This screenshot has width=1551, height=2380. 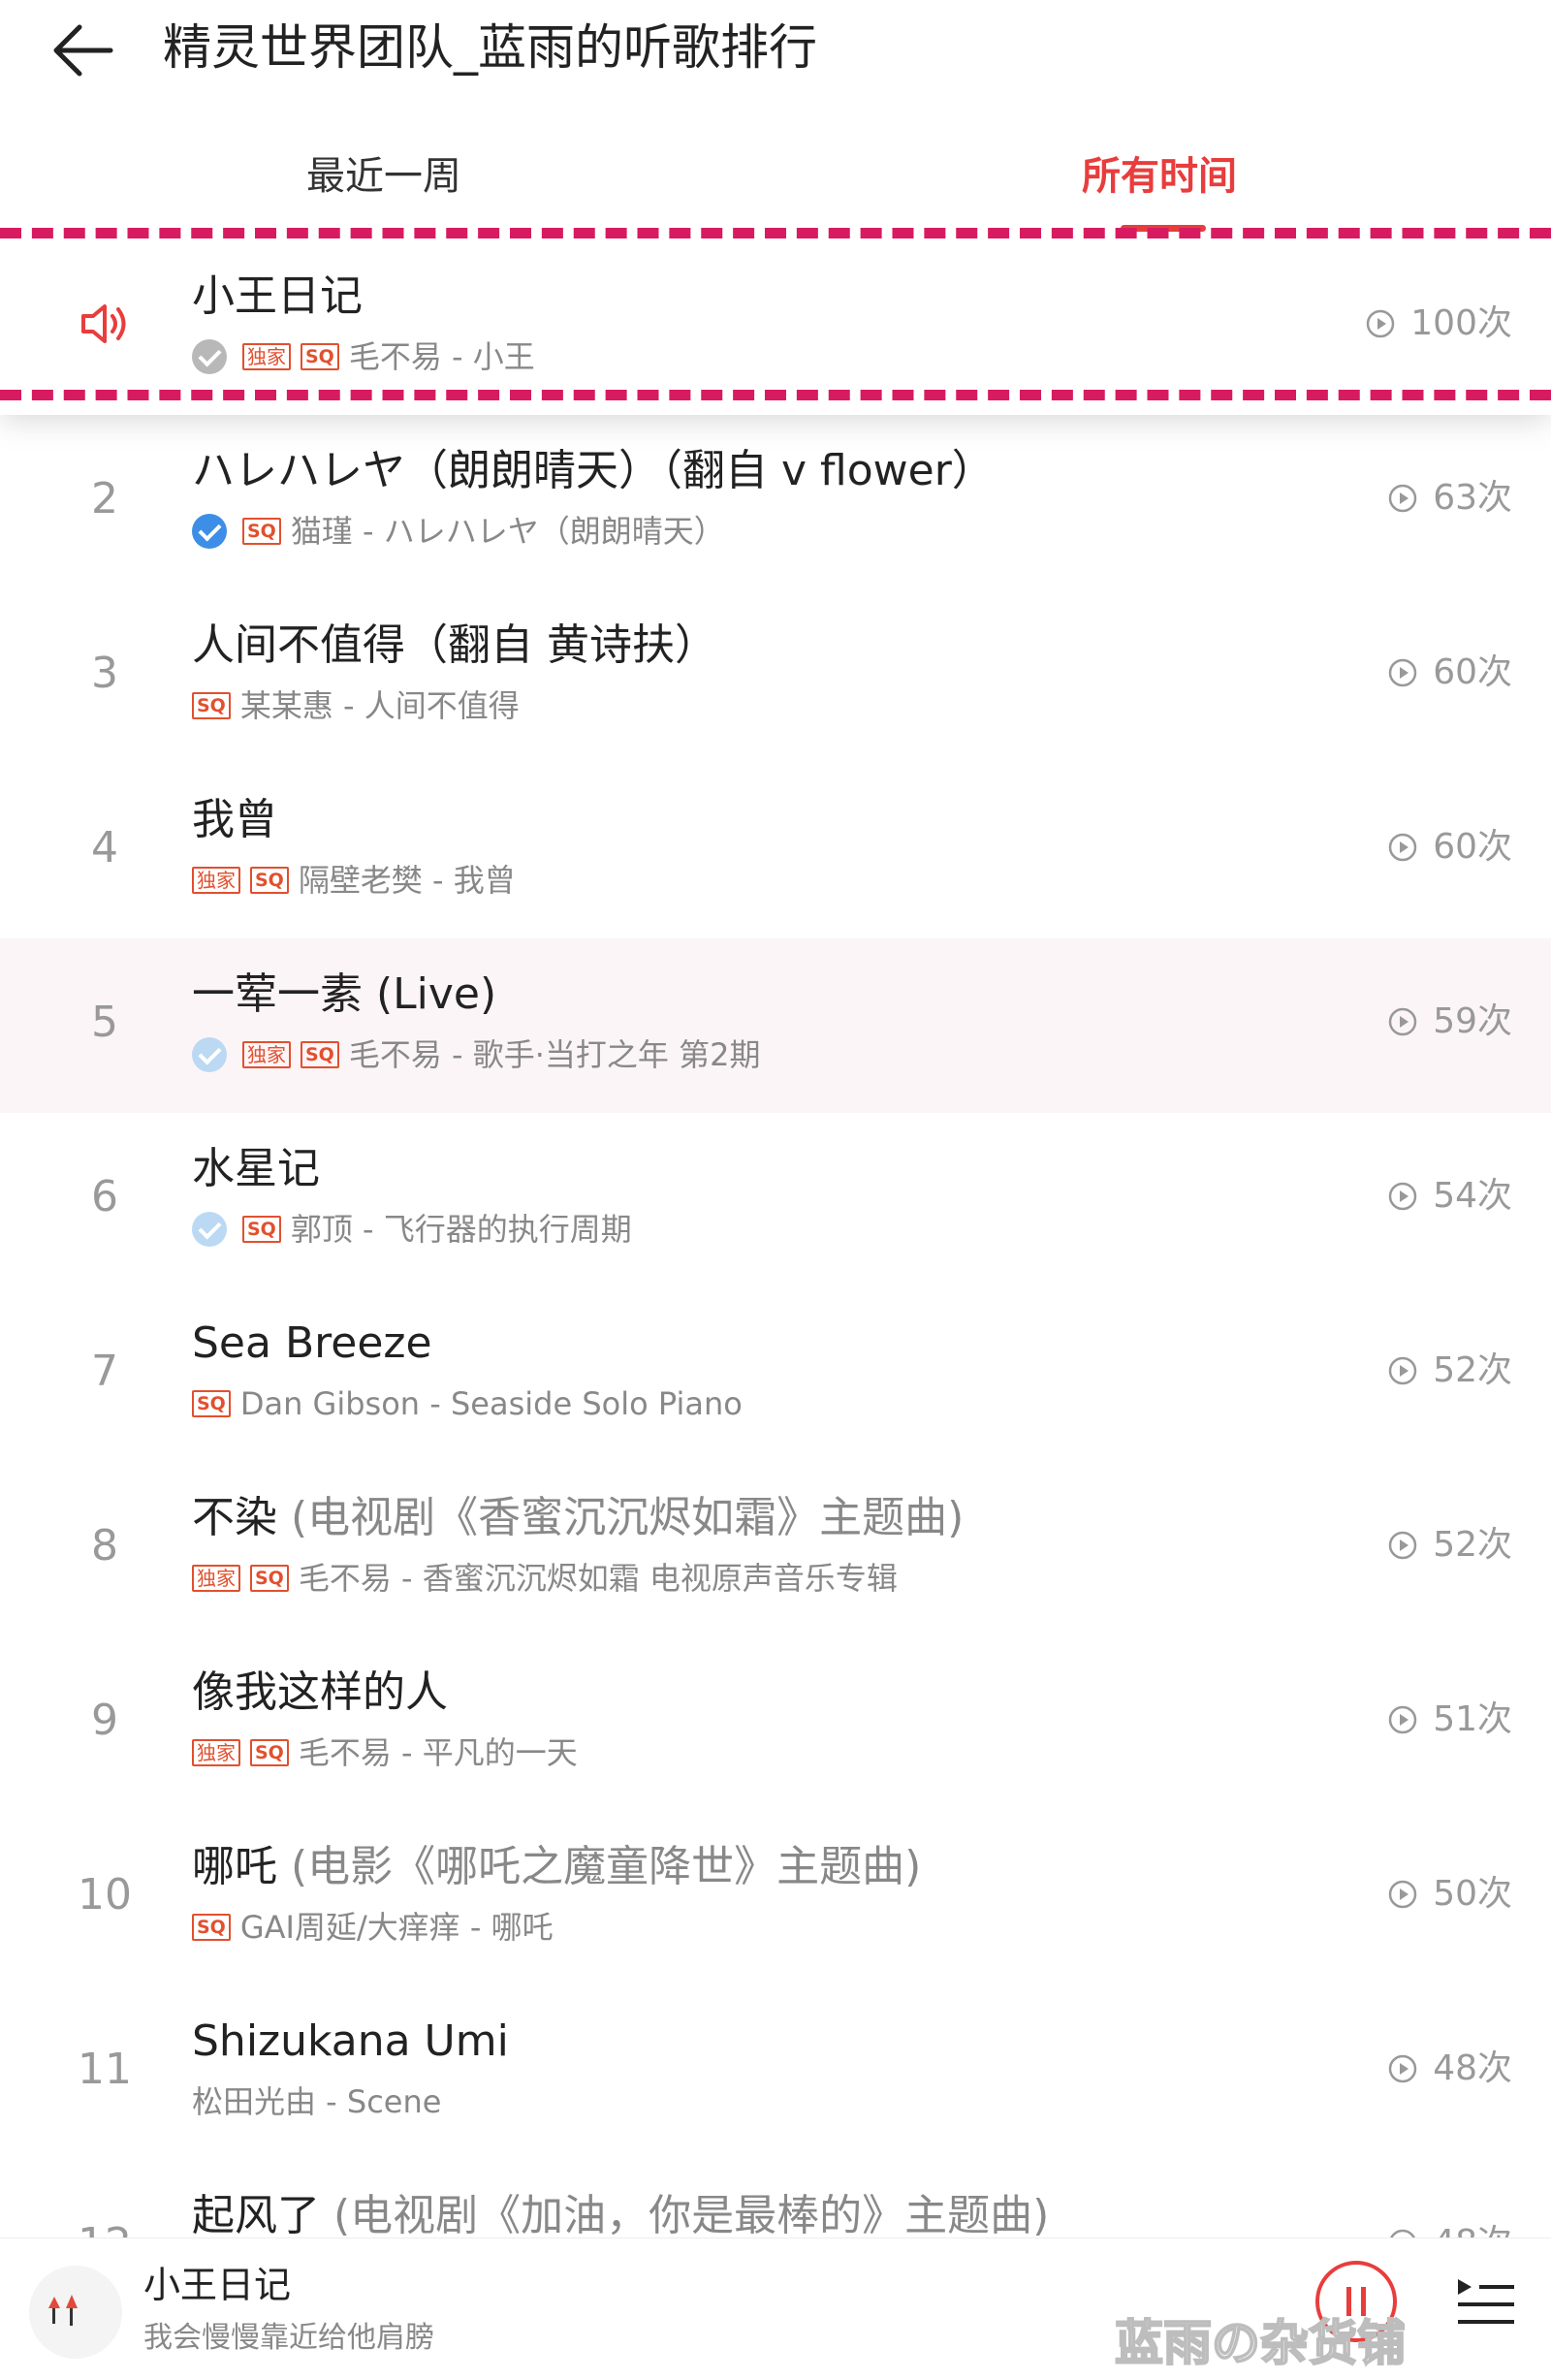 I want to click on song-title-main: 人间不值得（翻自 黄诗扶）, so click(x=455, y=645).